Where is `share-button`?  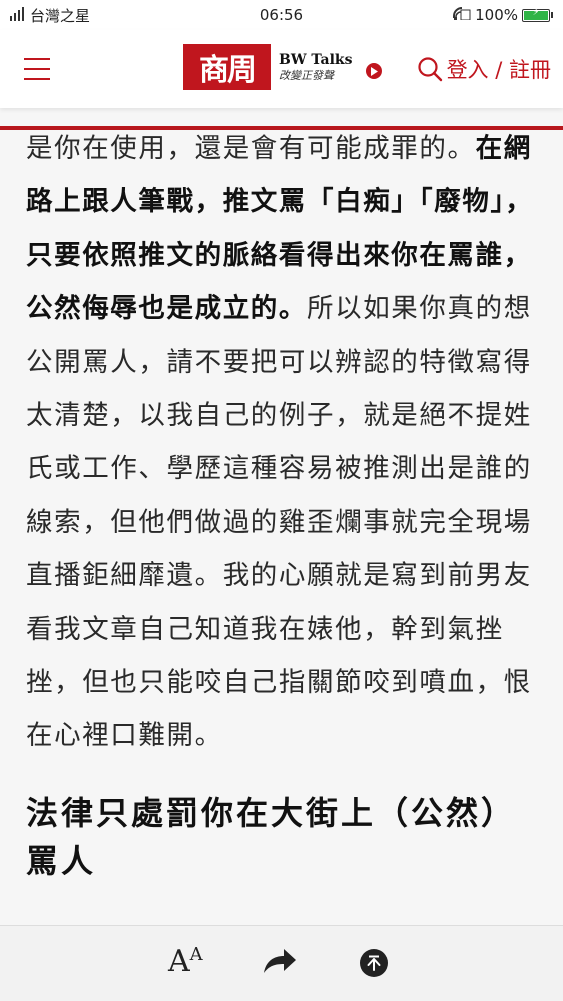 share-button is located at coordinates (280, 963).